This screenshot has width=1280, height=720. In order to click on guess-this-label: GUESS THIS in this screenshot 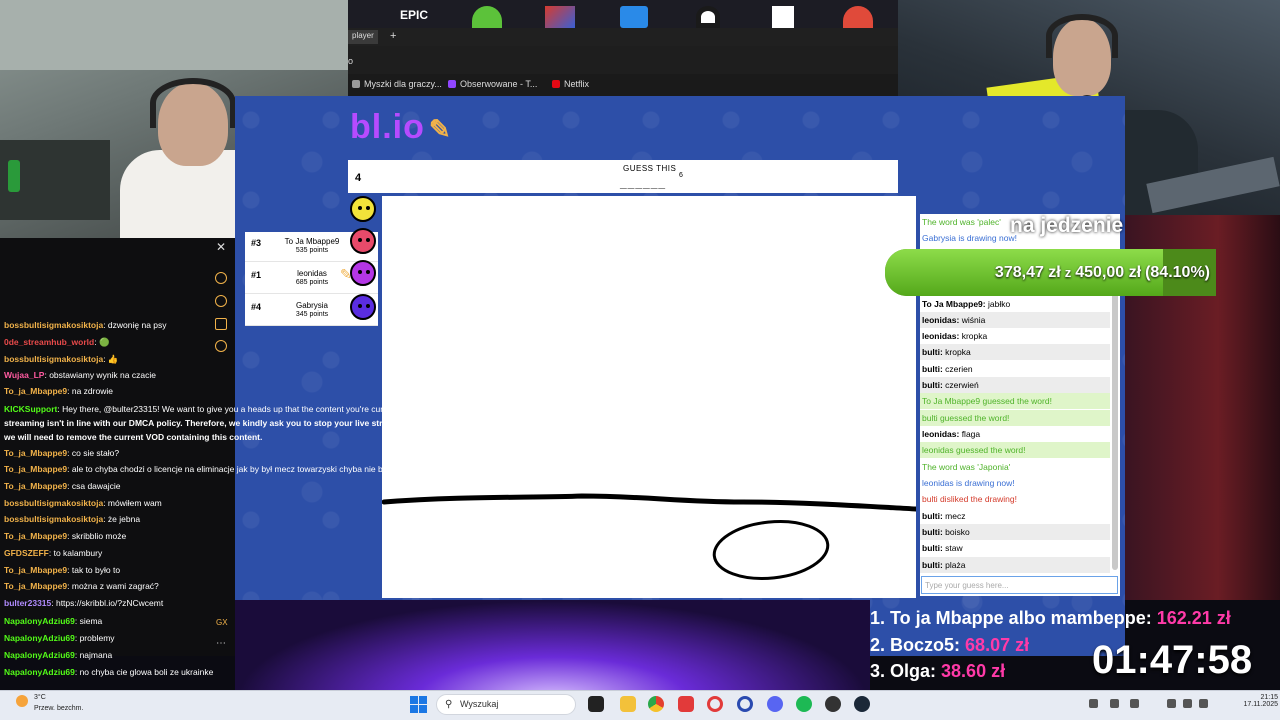, I will do `click(650, 168)`.